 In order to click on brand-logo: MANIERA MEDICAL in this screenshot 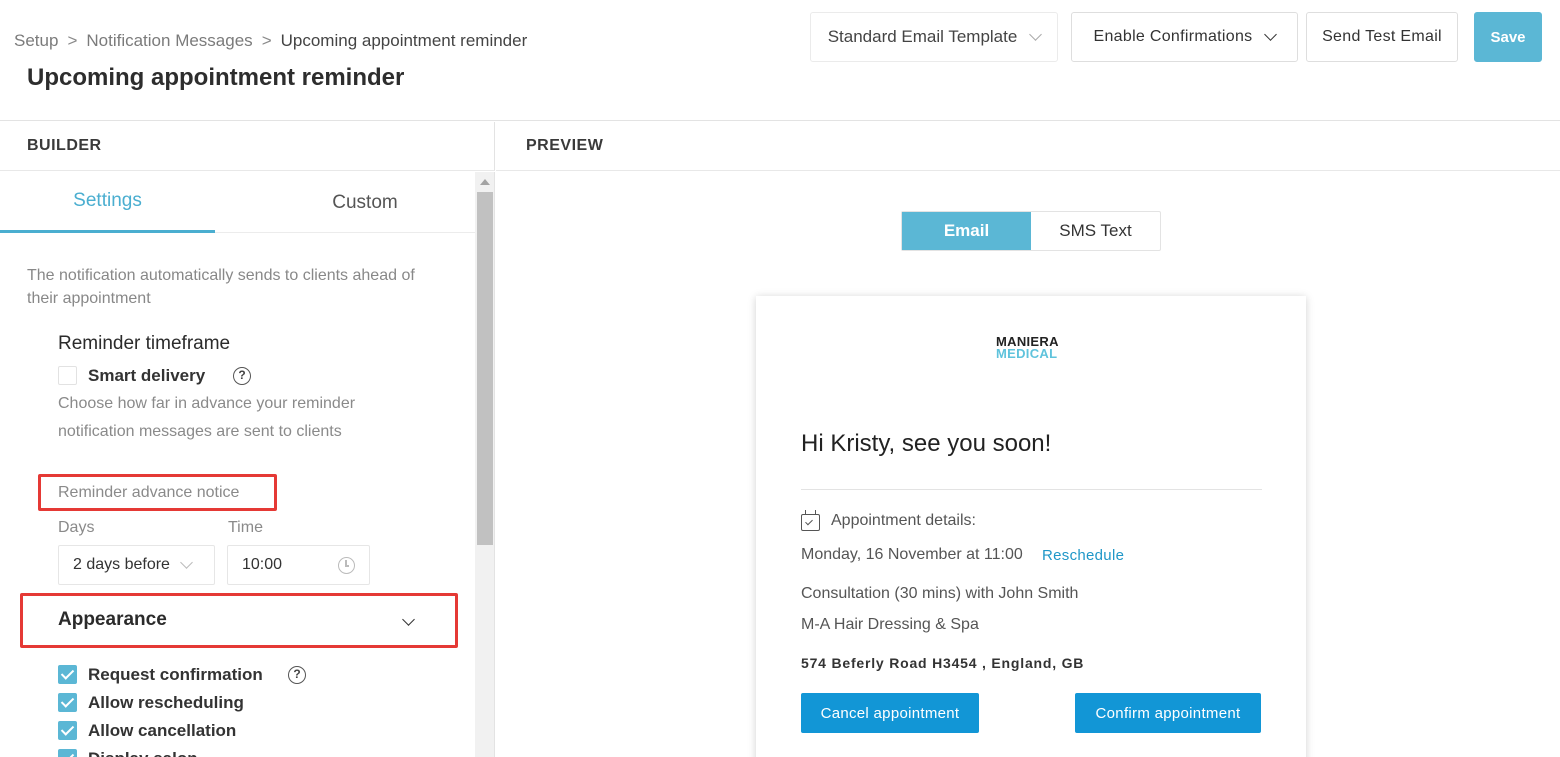, I will do `click(1027, 348)`.